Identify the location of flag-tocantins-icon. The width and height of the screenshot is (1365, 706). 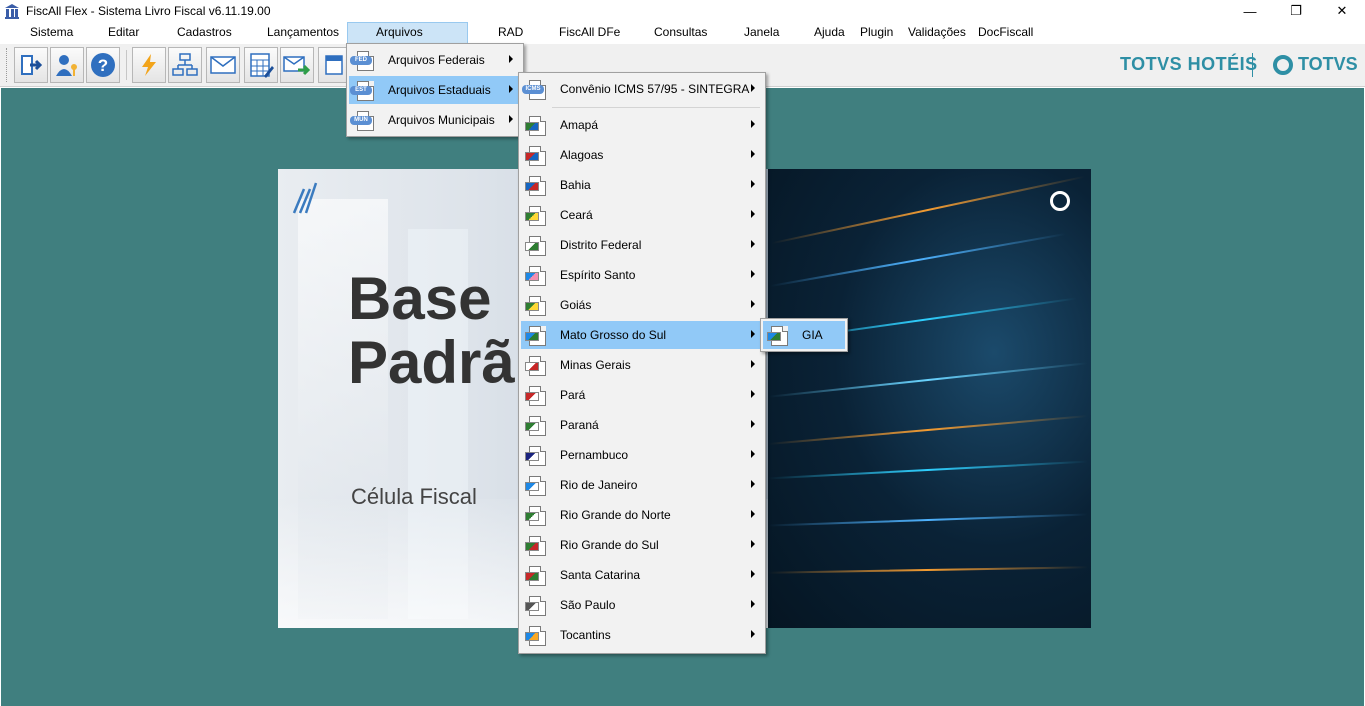
(536, 635).